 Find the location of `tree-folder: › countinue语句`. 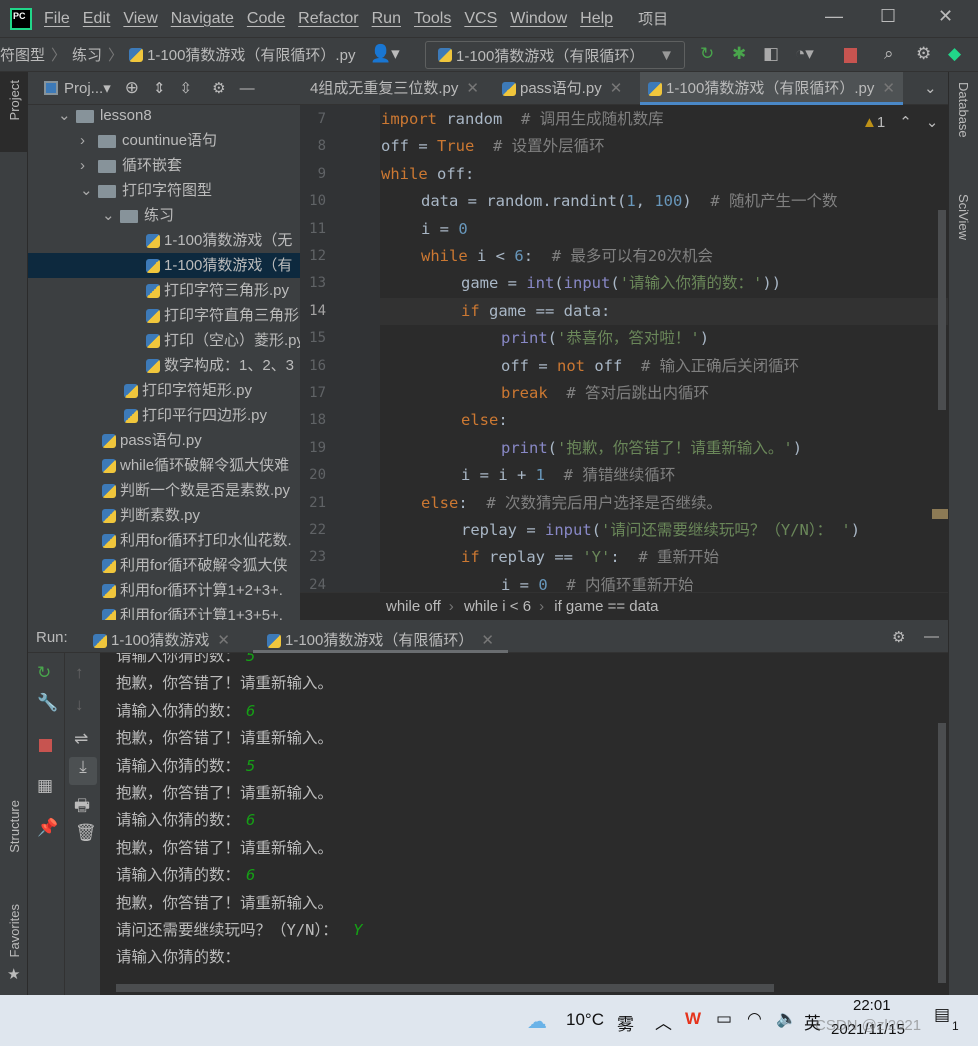

tree-folder: › countinue语句 is located at coordinates (164, 140).